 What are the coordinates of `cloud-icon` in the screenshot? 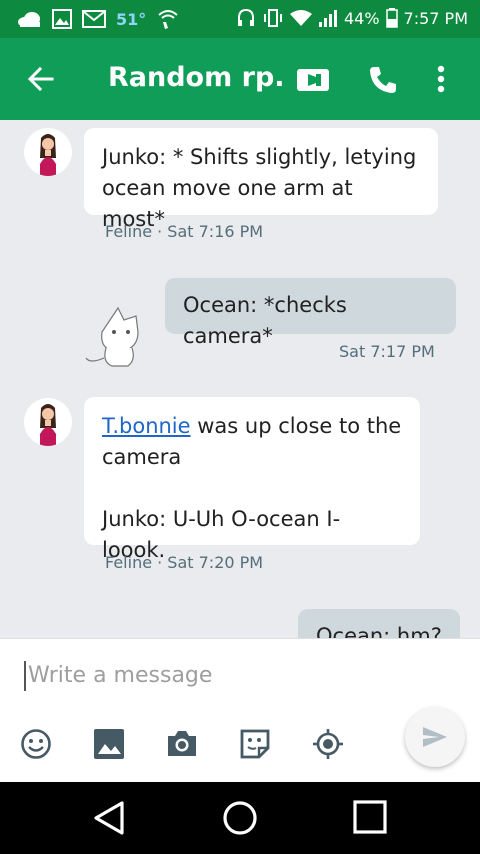 It's located at (29, 19).